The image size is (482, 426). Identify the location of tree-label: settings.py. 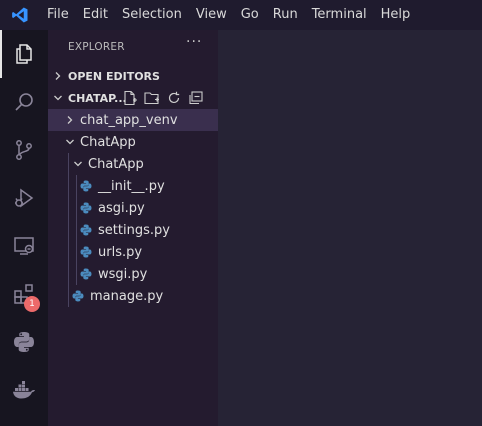
(134, 230).